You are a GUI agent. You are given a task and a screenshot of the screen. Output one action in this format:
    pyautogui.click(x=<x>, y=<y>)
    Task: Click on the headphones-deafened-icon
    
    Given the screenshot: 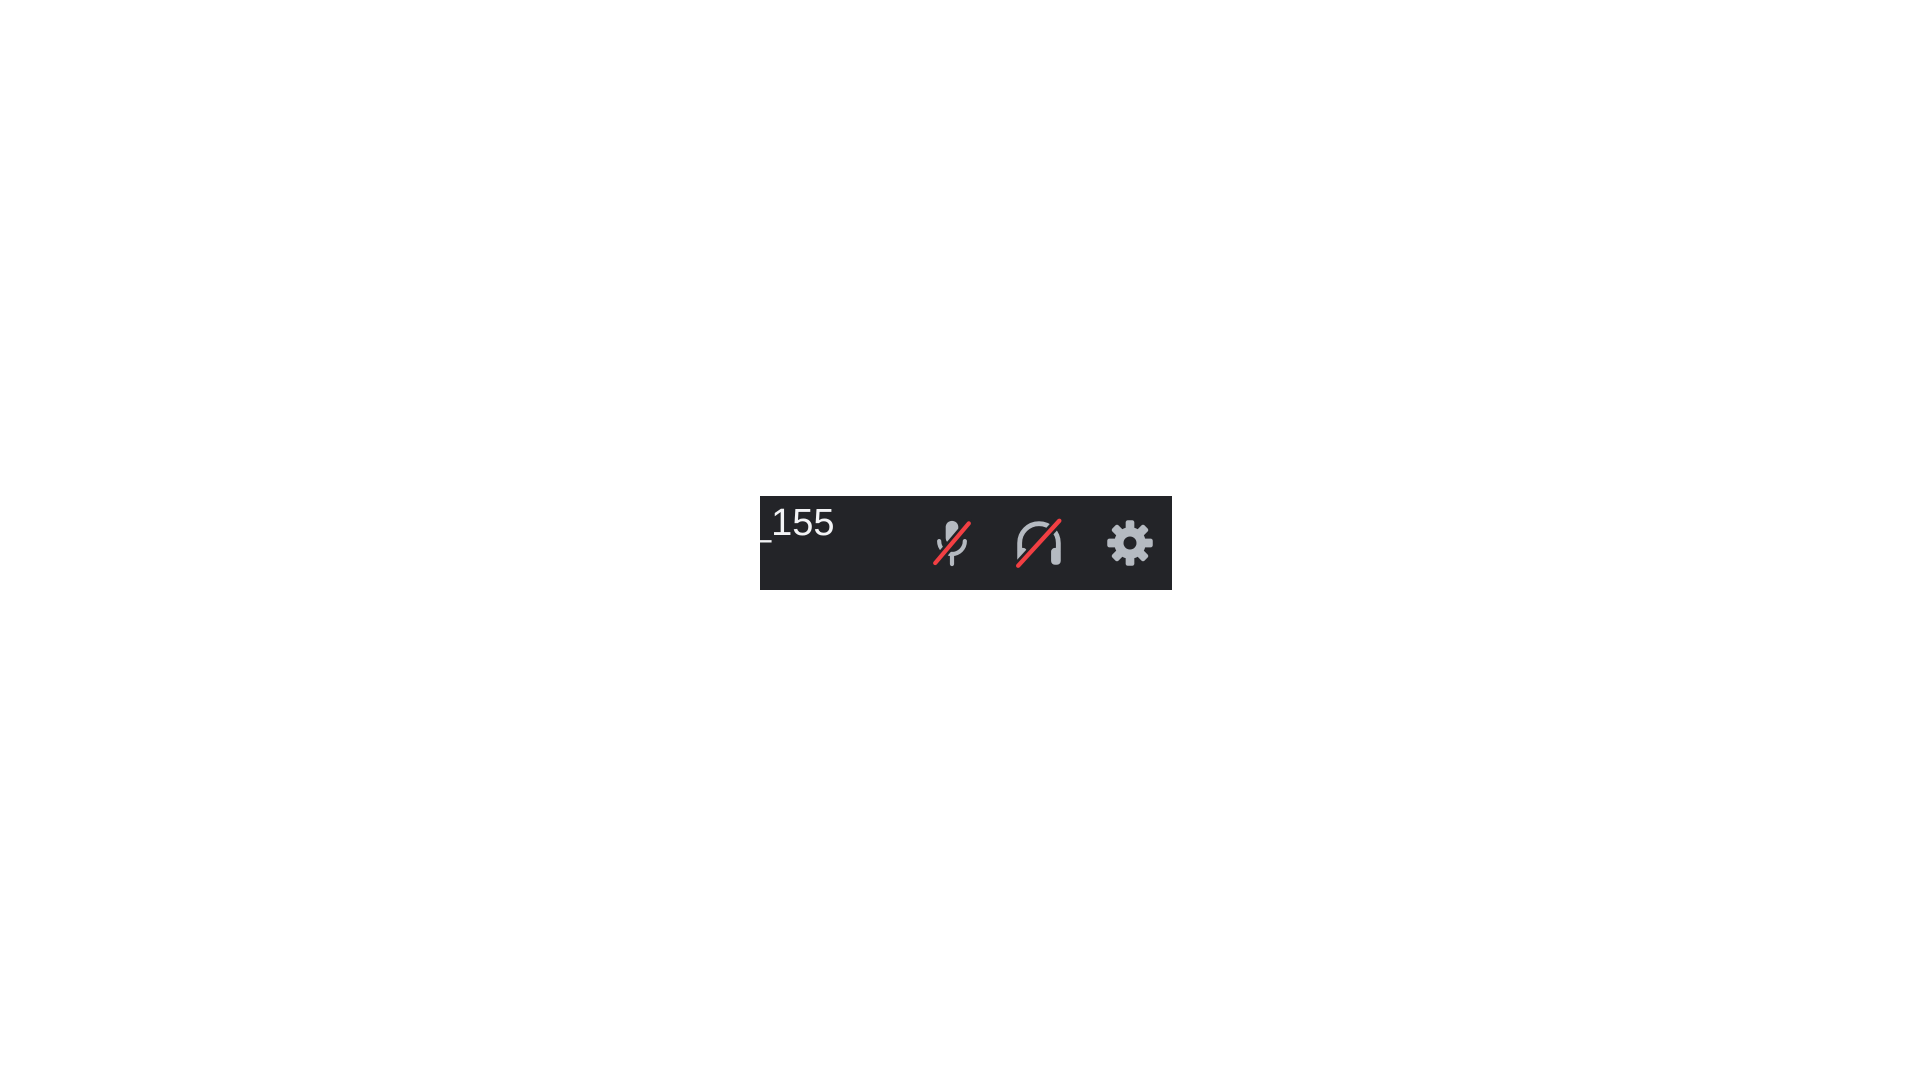 What is the action you would take?
    pyautogui.click(x=1039, y=543)
    